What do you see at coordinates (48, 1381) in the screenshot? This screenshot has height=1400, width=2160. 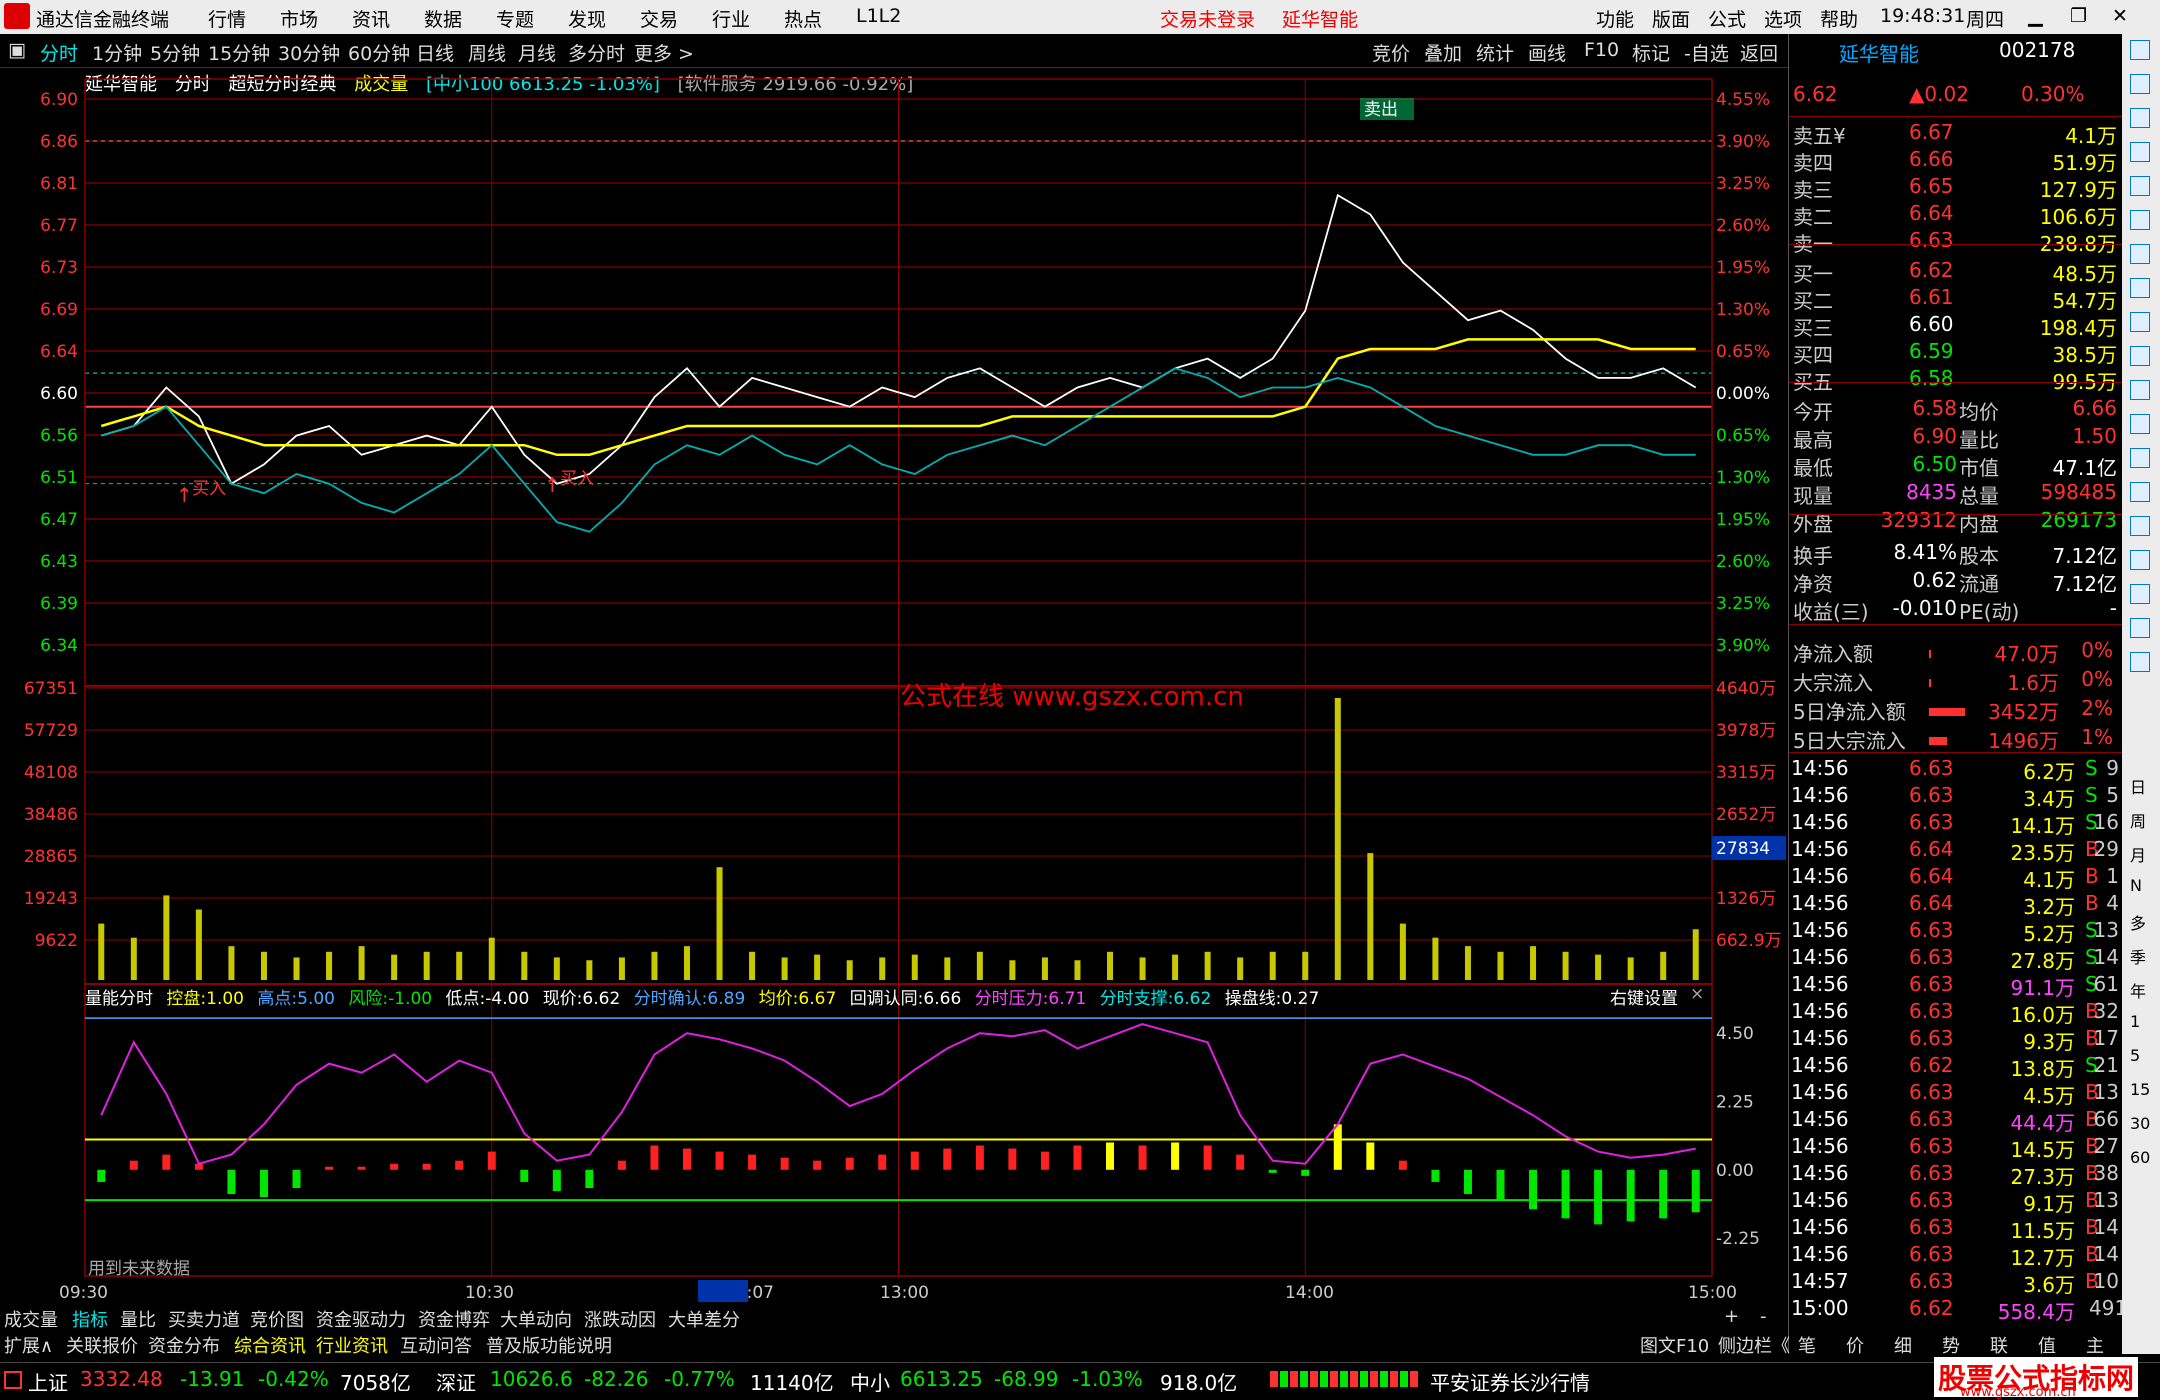 I see `sh-label: 上证` at bounding box center [48, 1381].